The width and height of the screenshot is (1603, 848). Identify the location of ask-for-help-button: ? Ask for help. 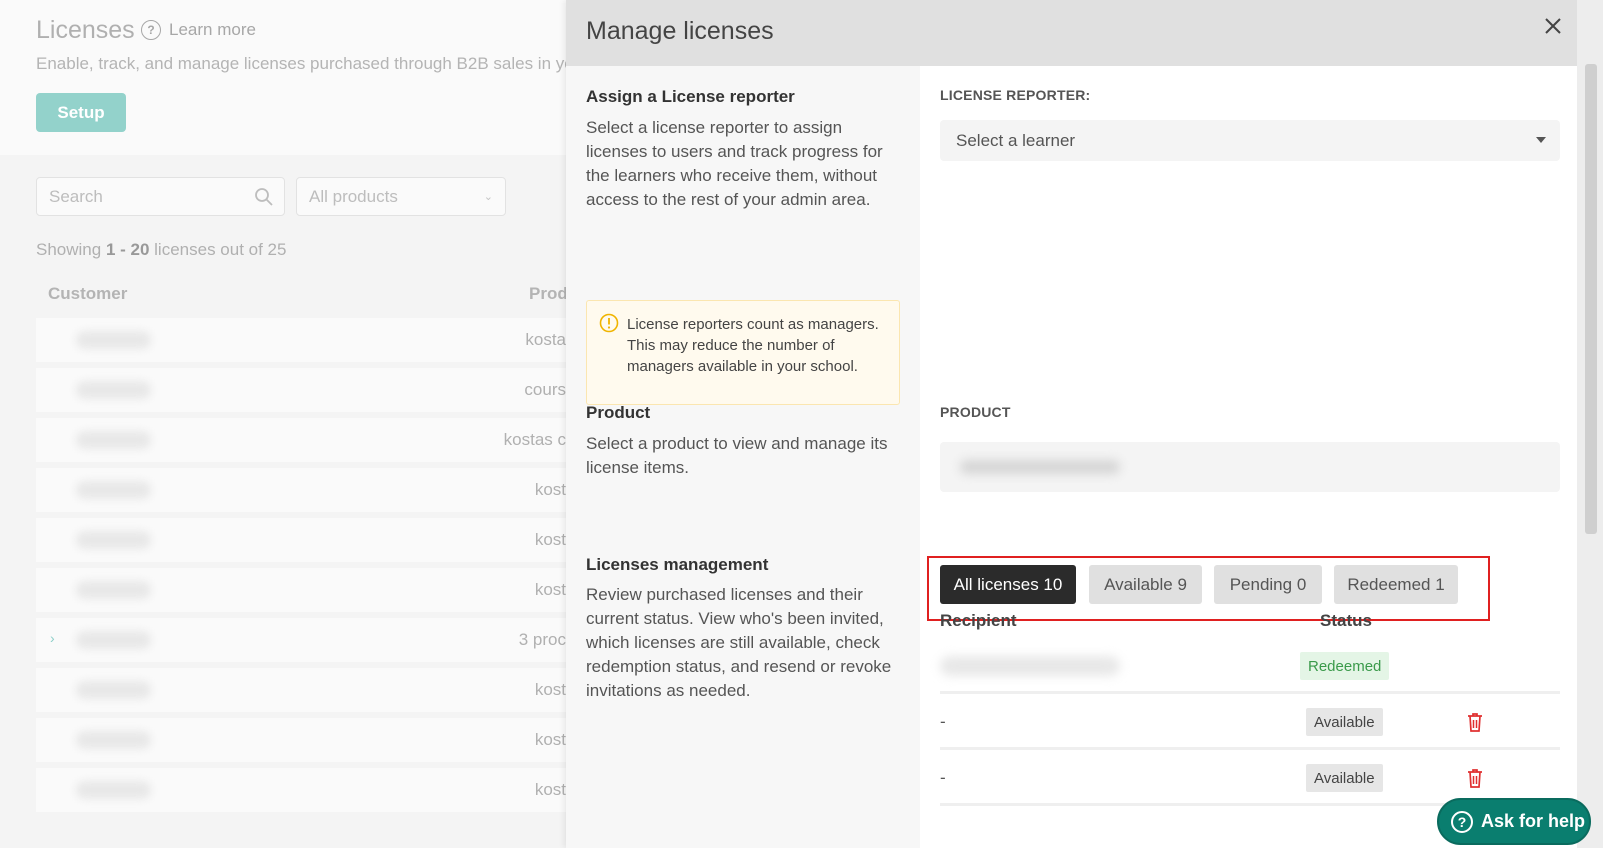
(1514, 821).